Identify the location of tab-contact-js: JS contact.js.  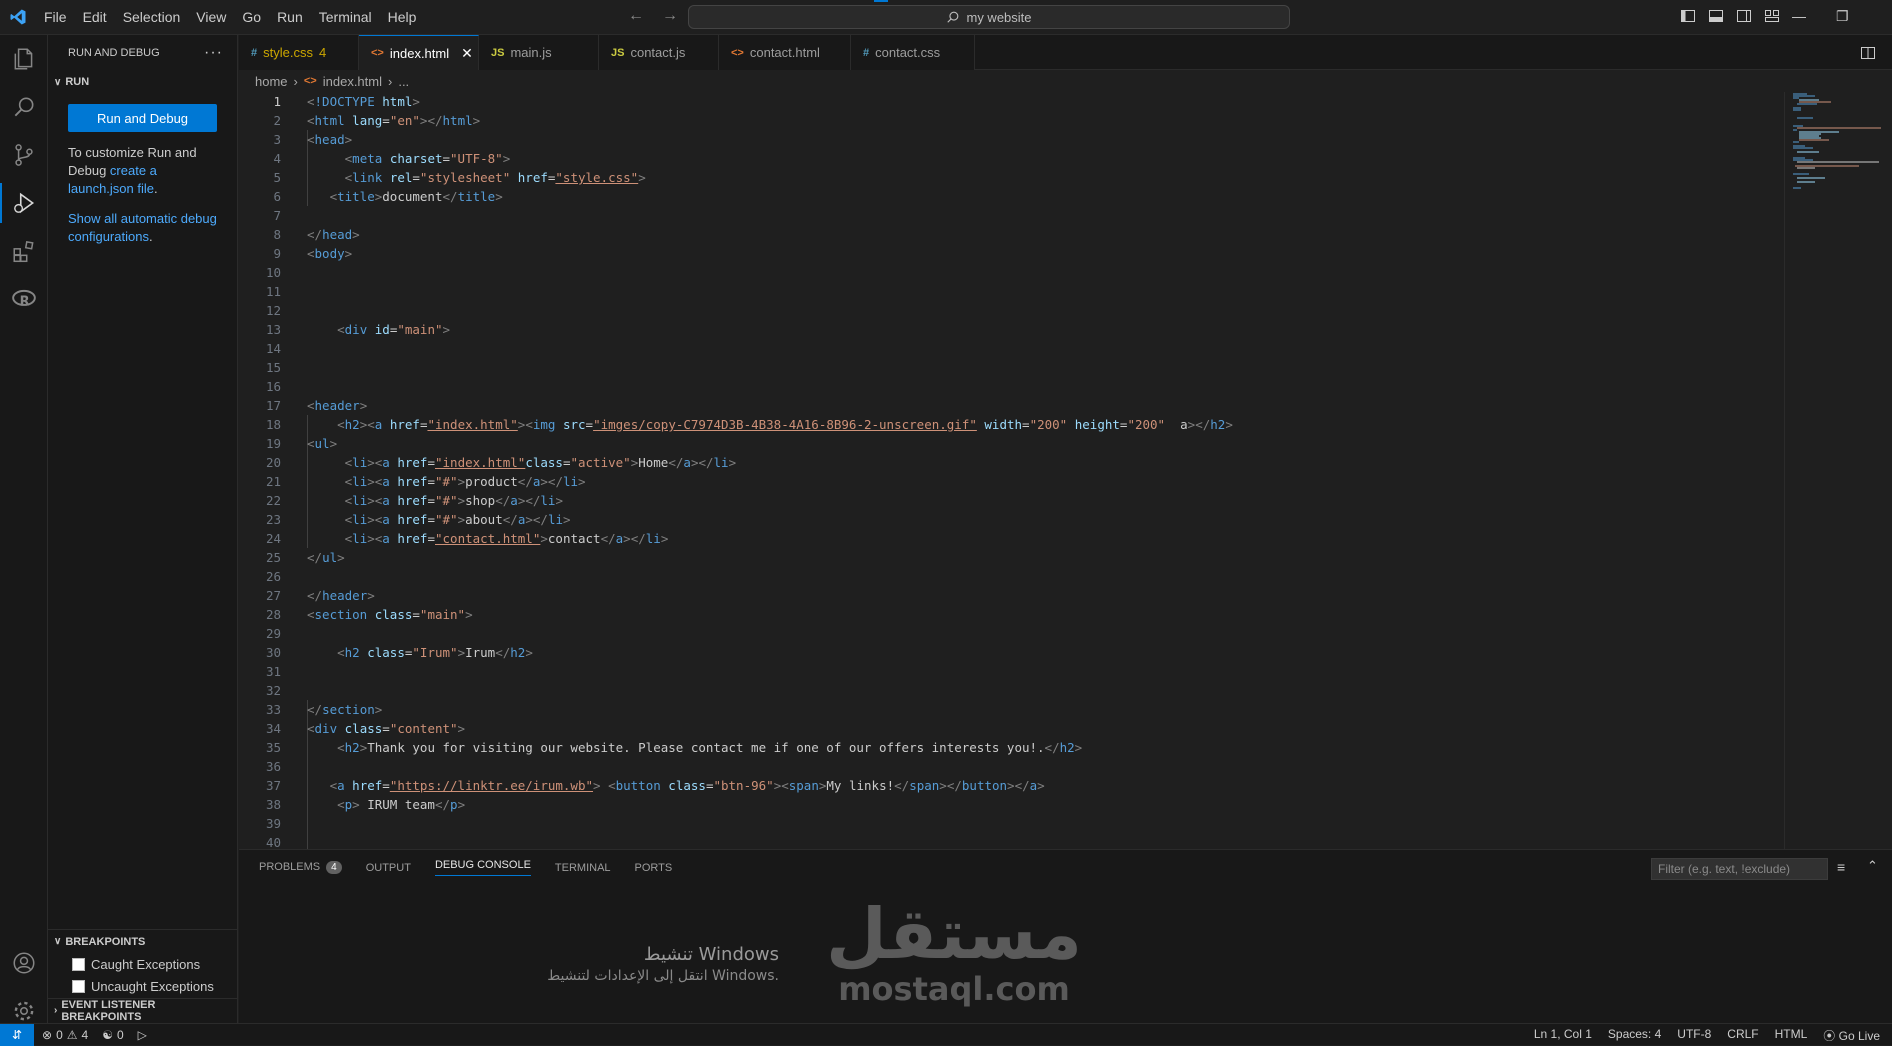
(659, 52).